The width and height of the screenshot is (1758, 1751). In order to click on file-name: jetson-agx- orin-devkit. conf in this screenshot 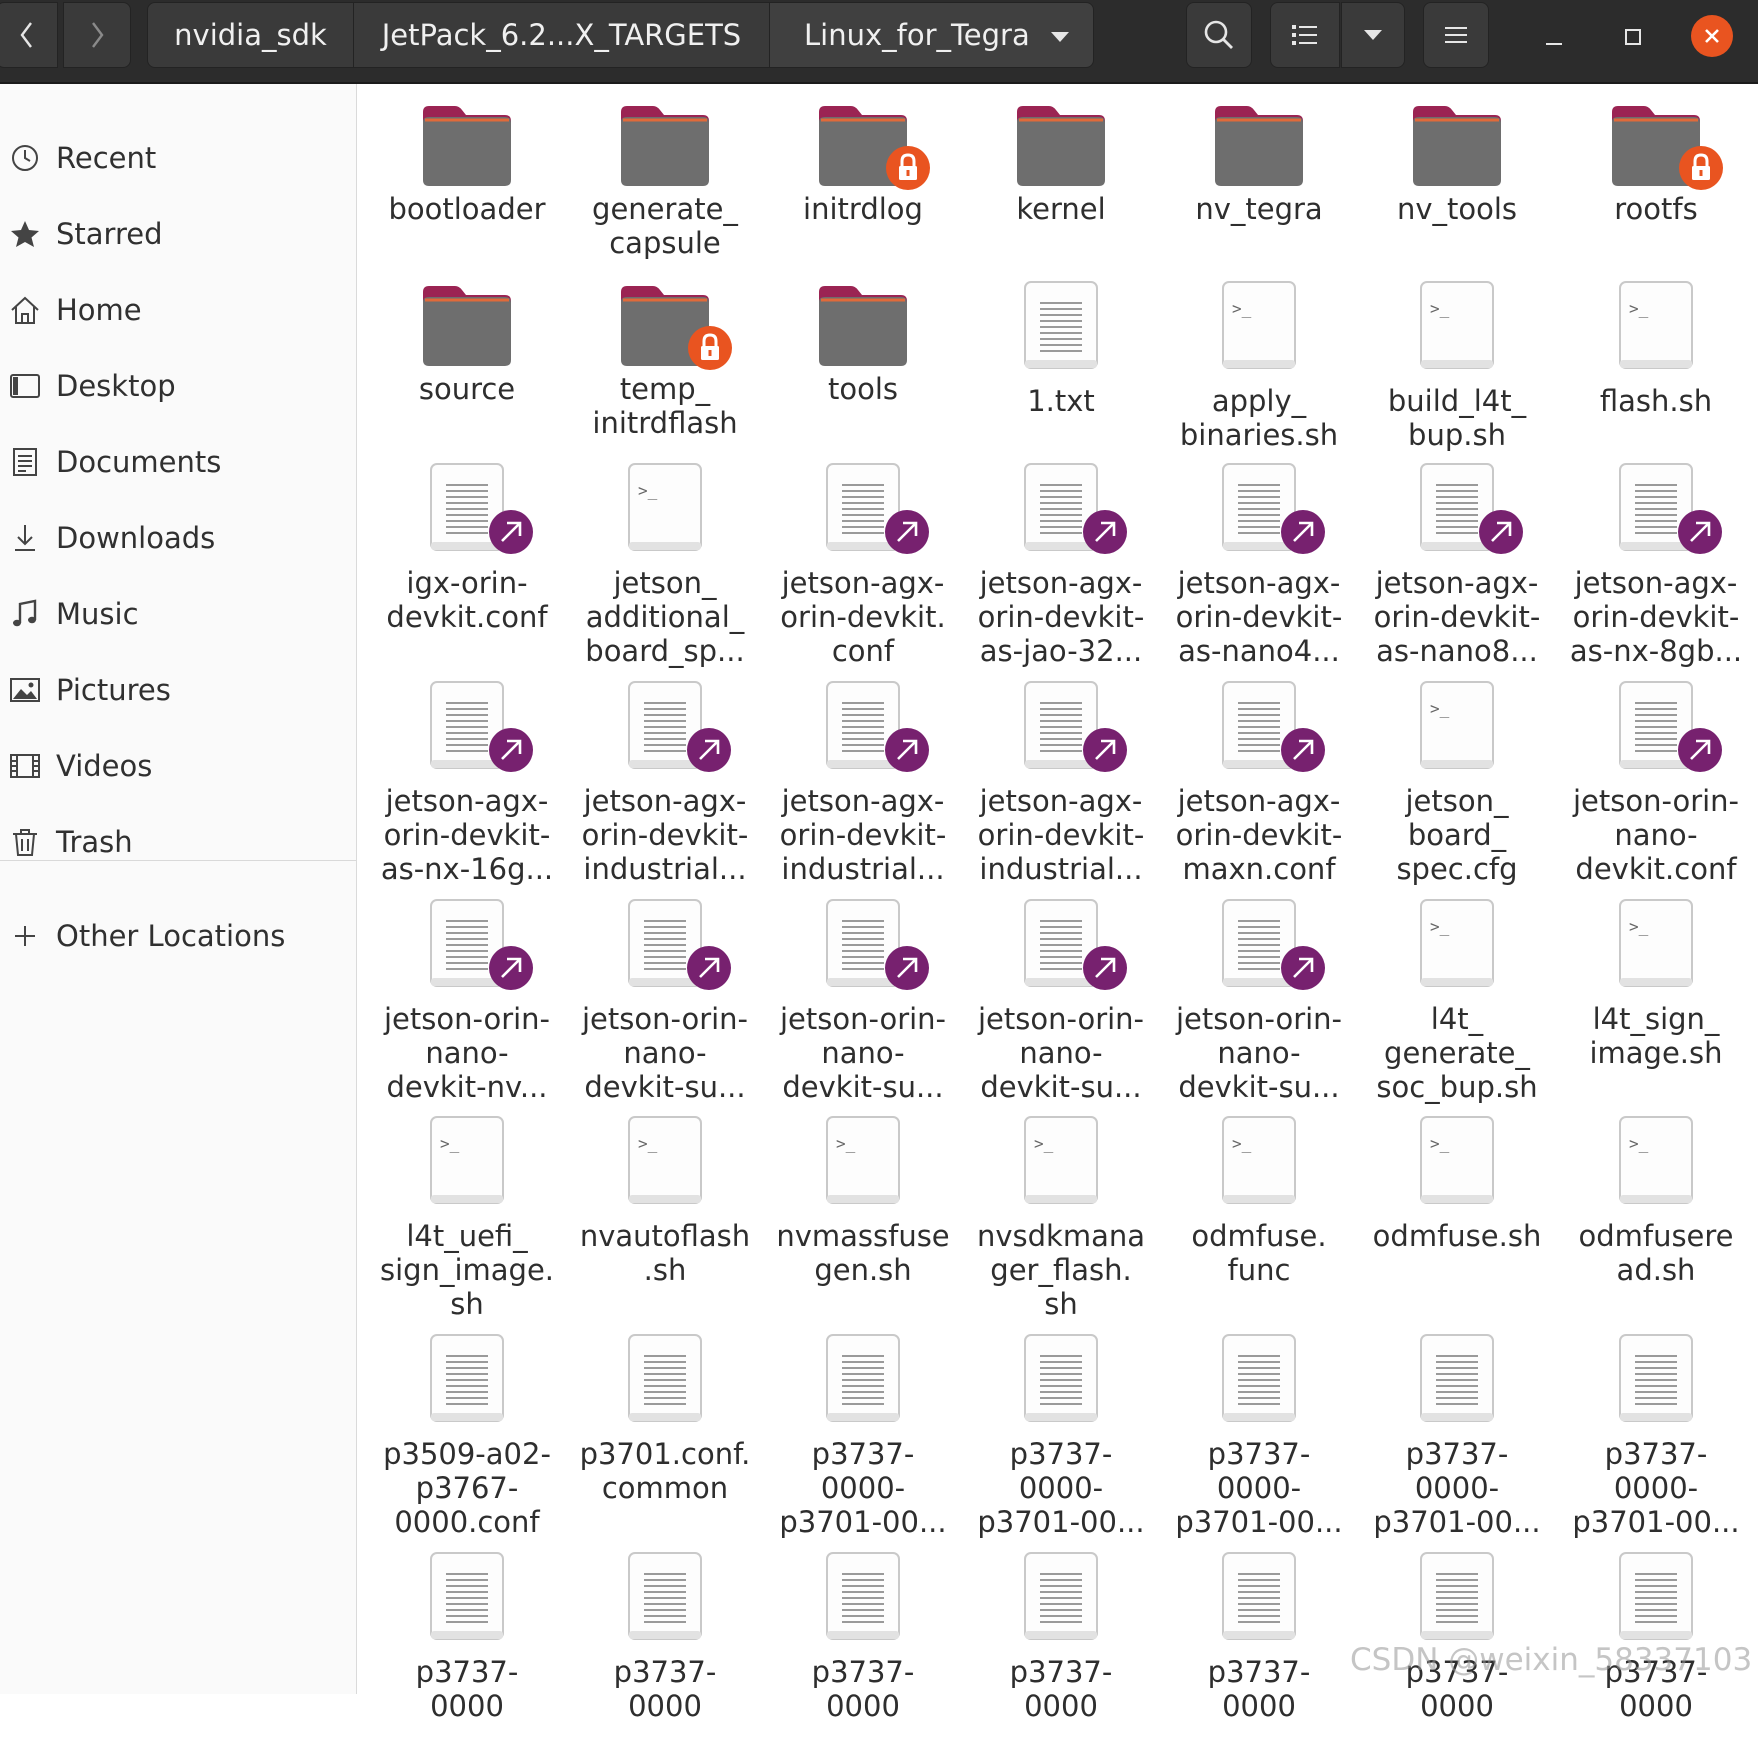, I will do `click(863, 617)`.